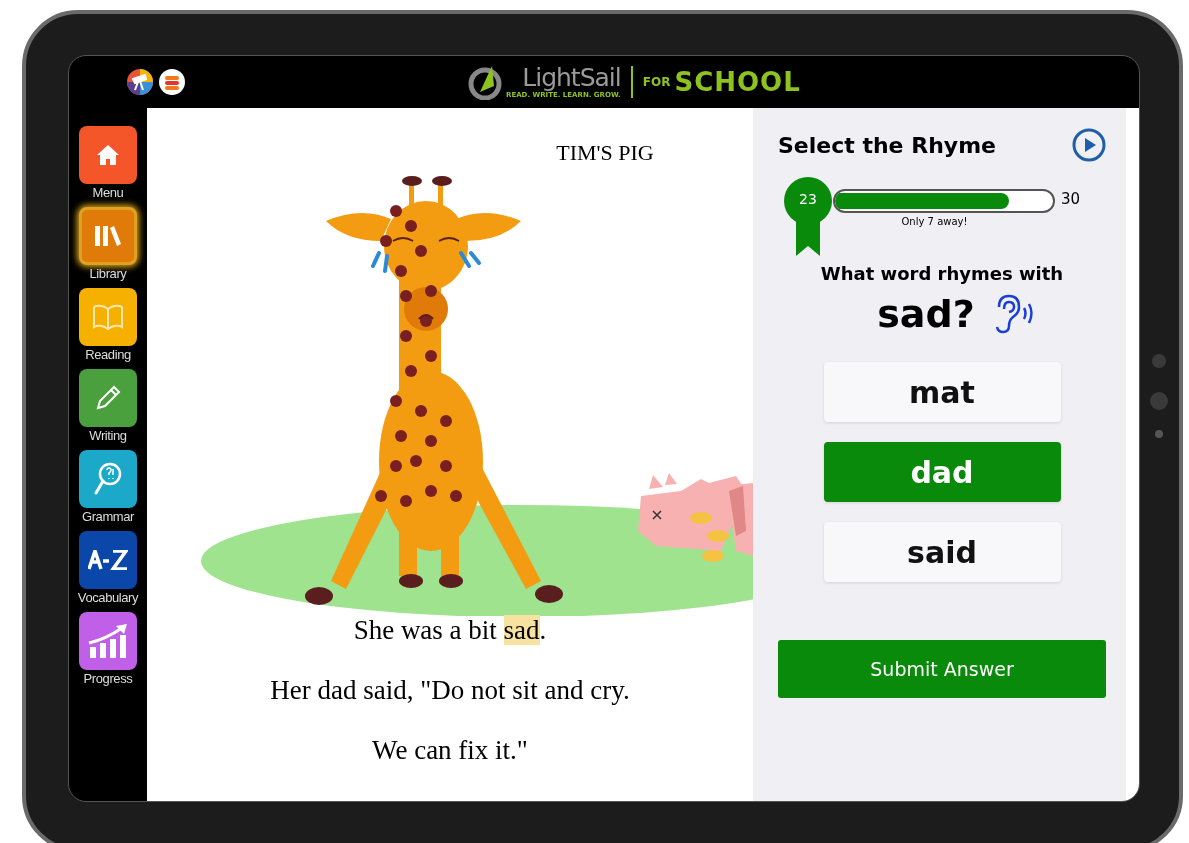 Image resolution: width=1189 pixels, height=843 pixels. Describe the element at coordinates (172, 82) in the screenshot. I see `stack-app-icon` at that location.